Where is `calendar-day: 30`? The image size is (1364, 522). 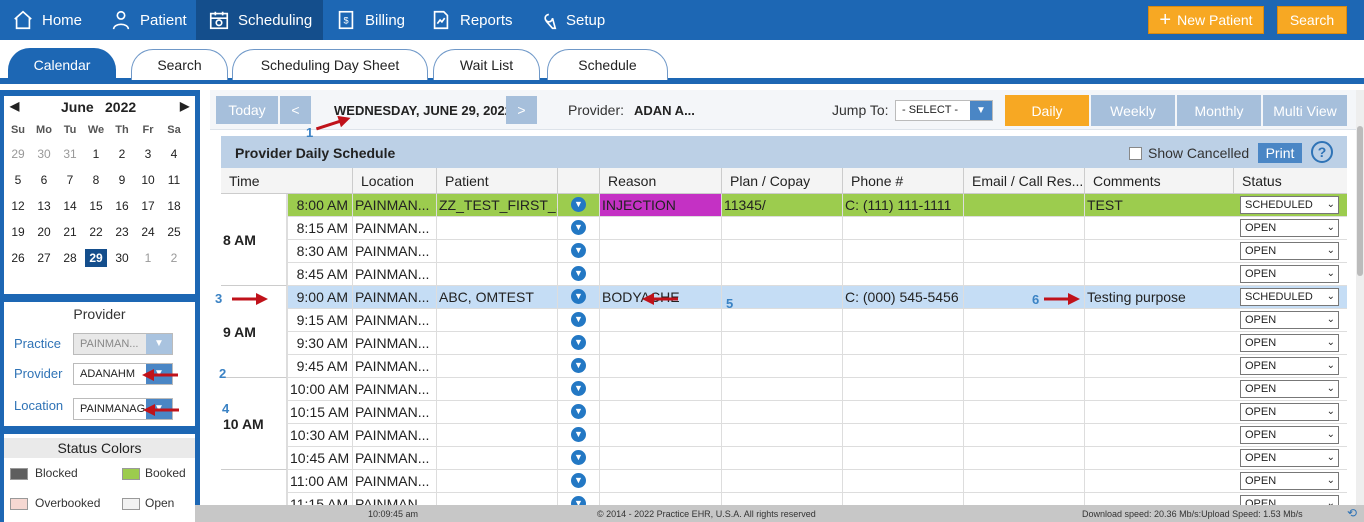 calendar-day: 30 is located at coordinates (122, 258).